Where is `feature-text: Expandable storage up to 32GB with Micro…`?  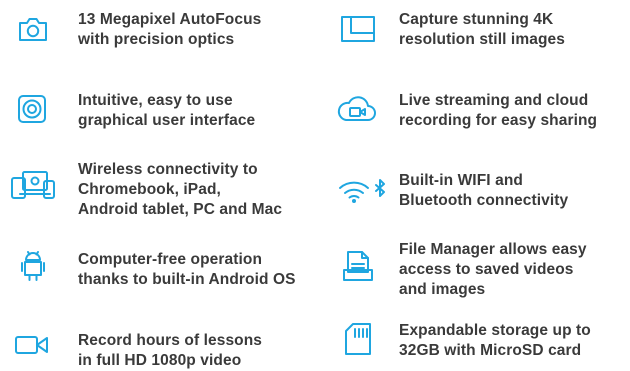 feature-text: Expandable storage up to 32GB with Micro… is located at coordinates (495, 340).